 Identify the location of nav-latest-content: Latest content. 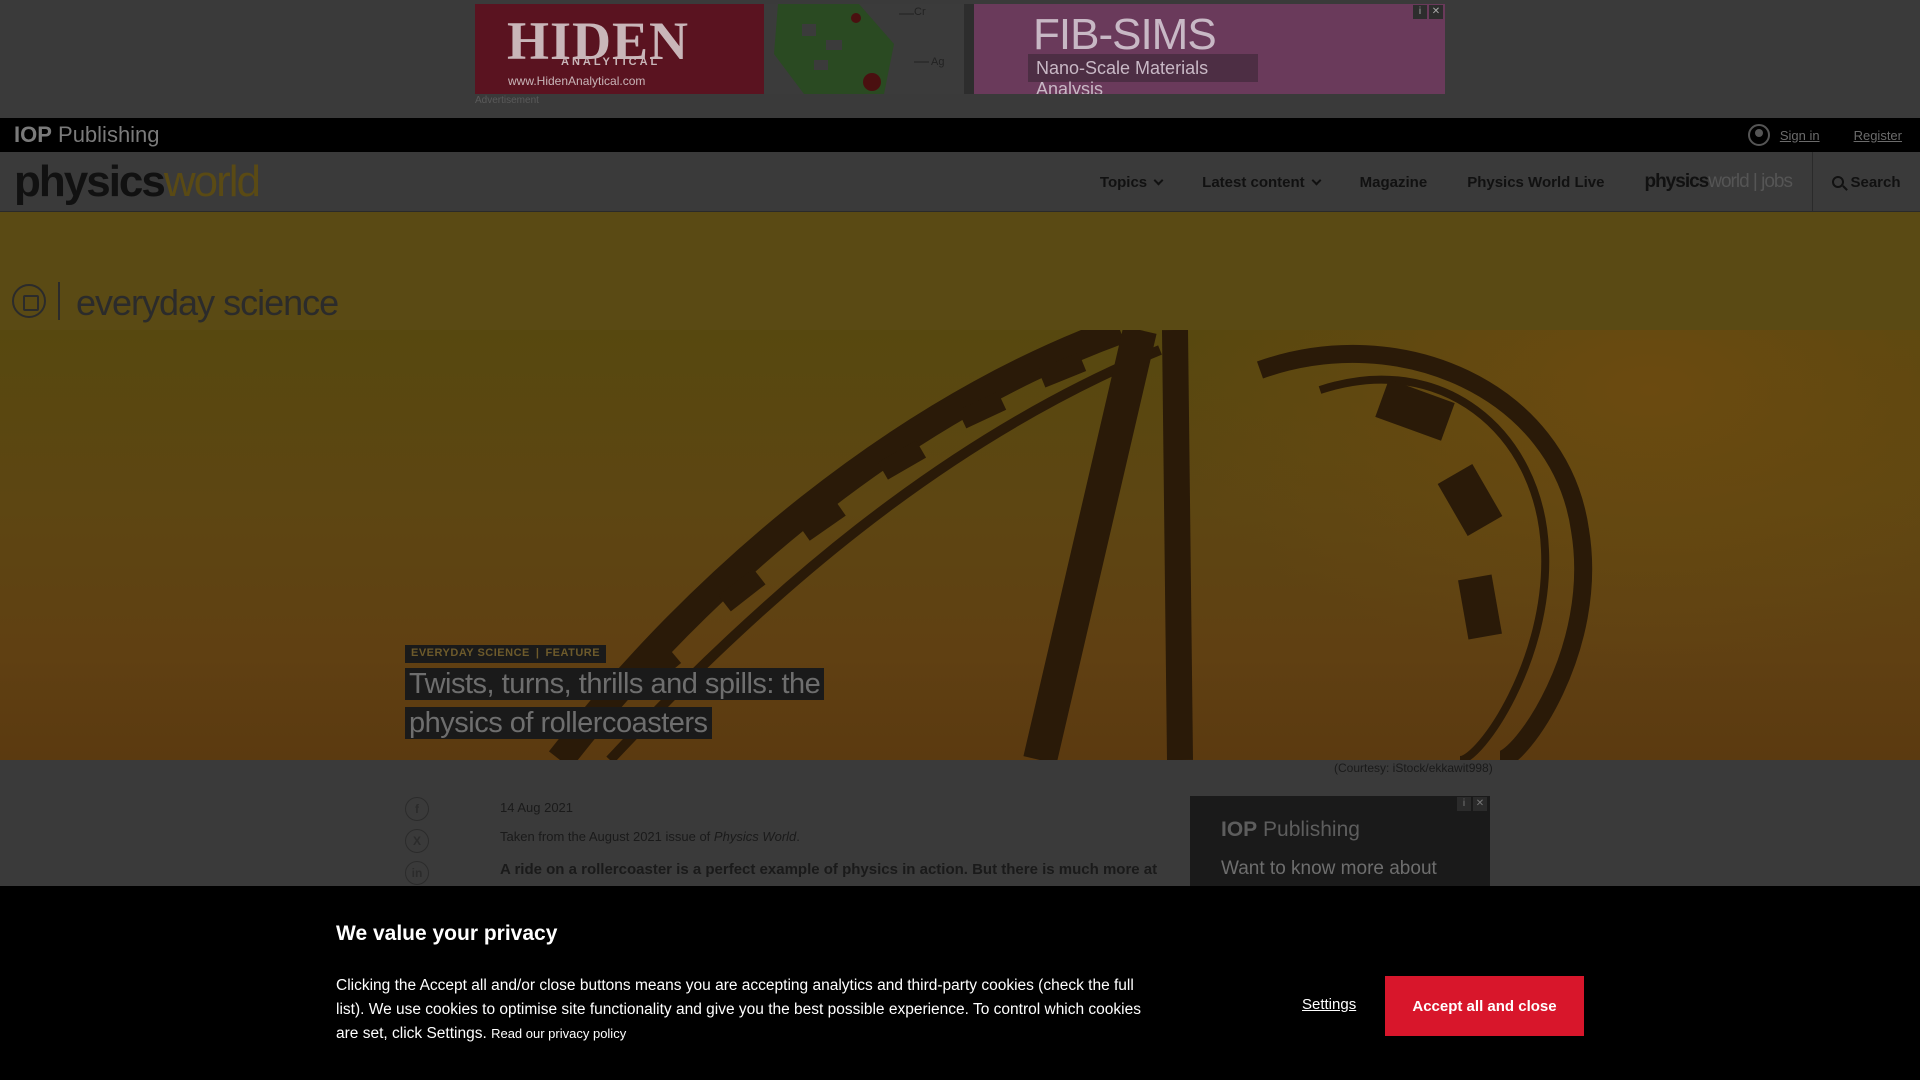
(1262, 182).